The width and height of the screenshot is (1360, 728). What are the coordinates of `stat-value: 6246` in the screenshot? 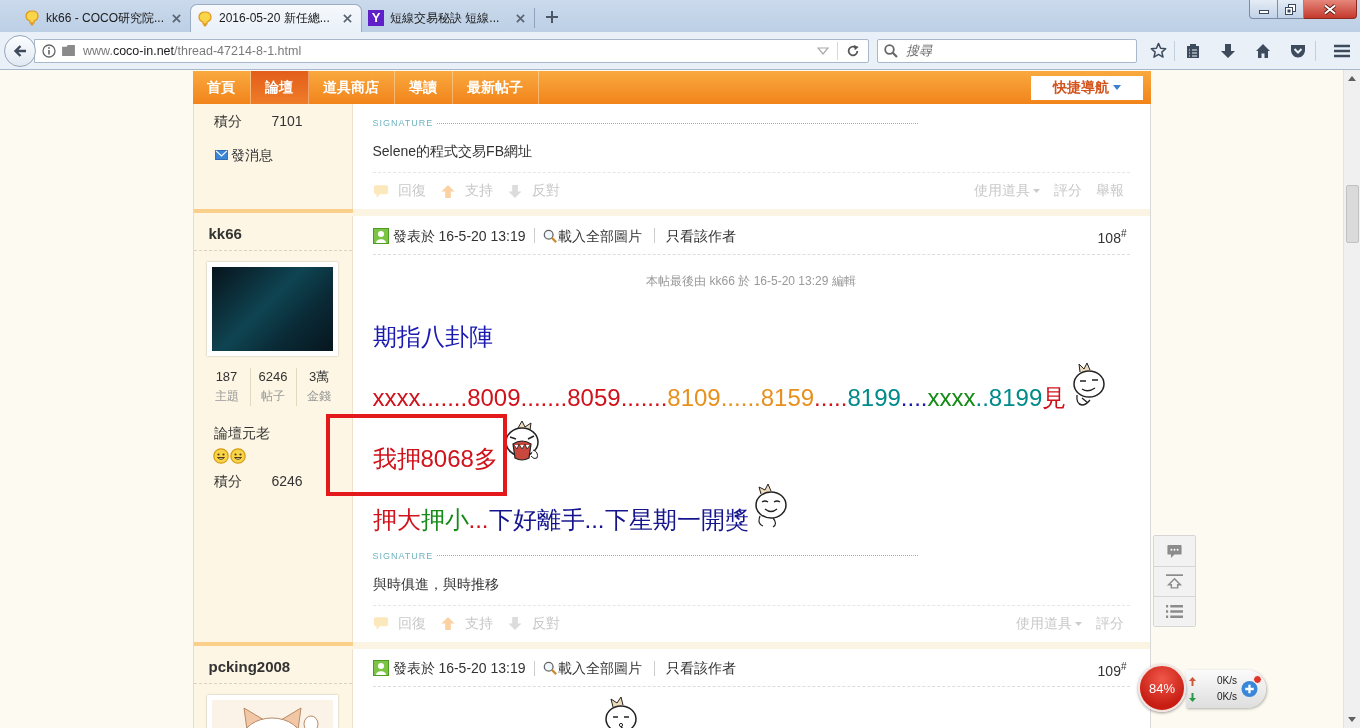 It's located at (273, 377).